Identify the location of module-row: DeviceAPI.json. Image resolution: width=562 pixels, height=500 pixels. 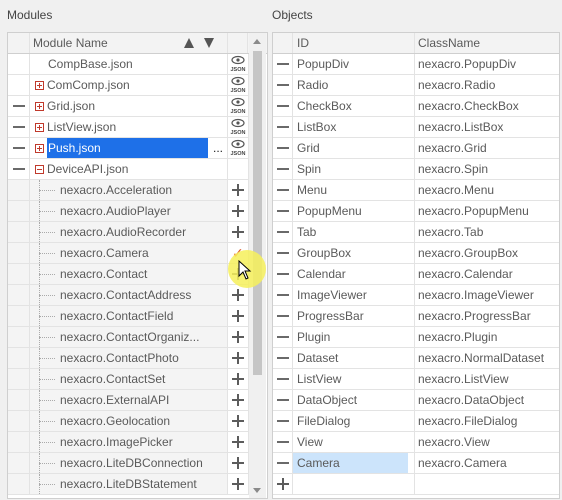
(128, 169).